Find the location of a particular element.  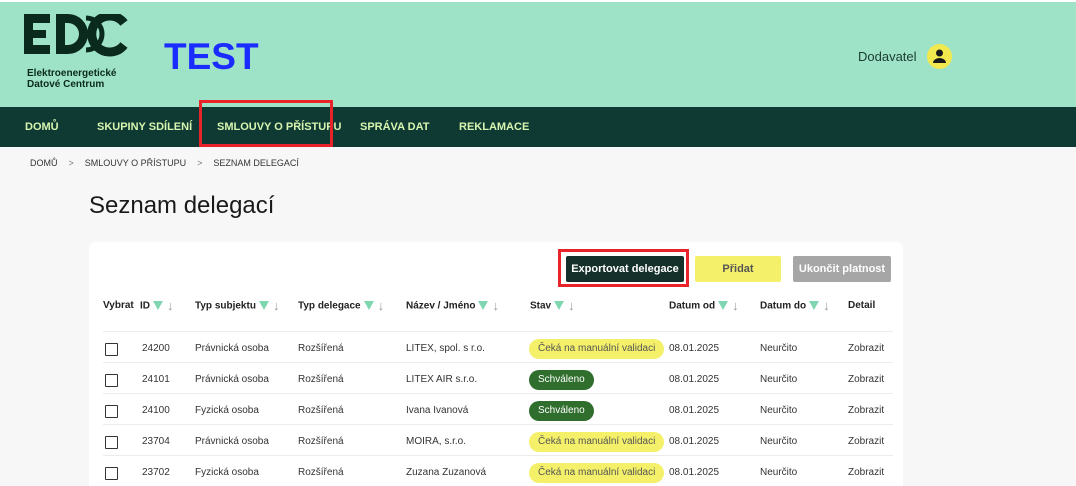

cell-id: 23704 is located at coordinates (156, 441).